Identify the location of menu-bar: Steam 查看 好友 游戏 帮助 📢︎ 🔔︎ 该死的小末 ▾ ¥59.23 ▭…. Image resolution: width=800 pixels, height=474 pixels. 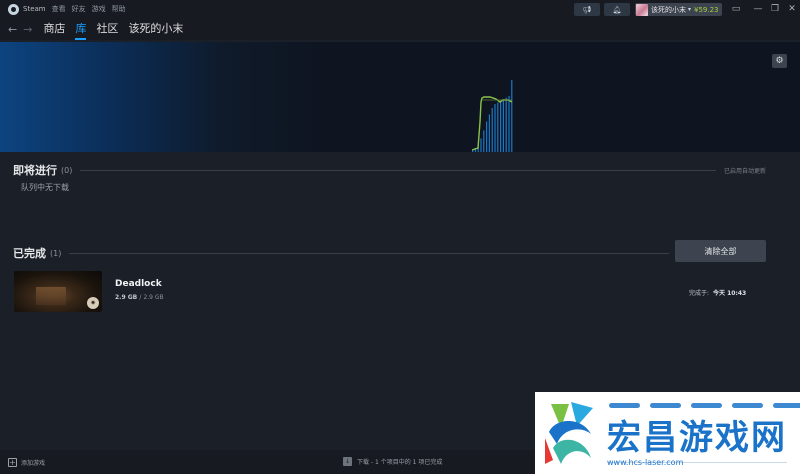
(400, 9).